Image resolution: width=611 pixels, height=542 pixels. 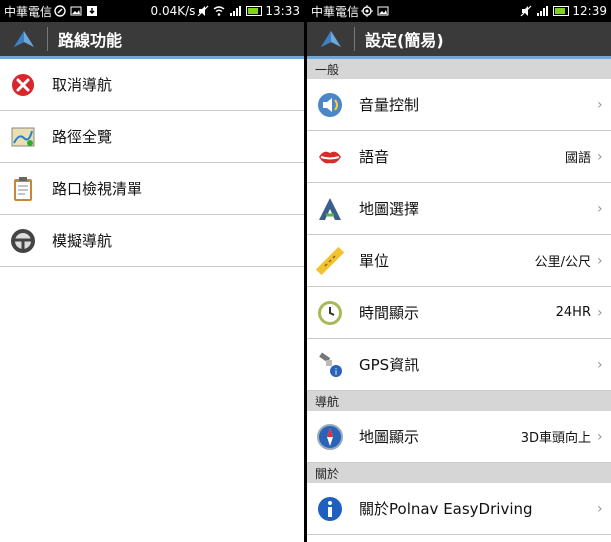 I want to click on gps-icon, so click(x=367, y=11).